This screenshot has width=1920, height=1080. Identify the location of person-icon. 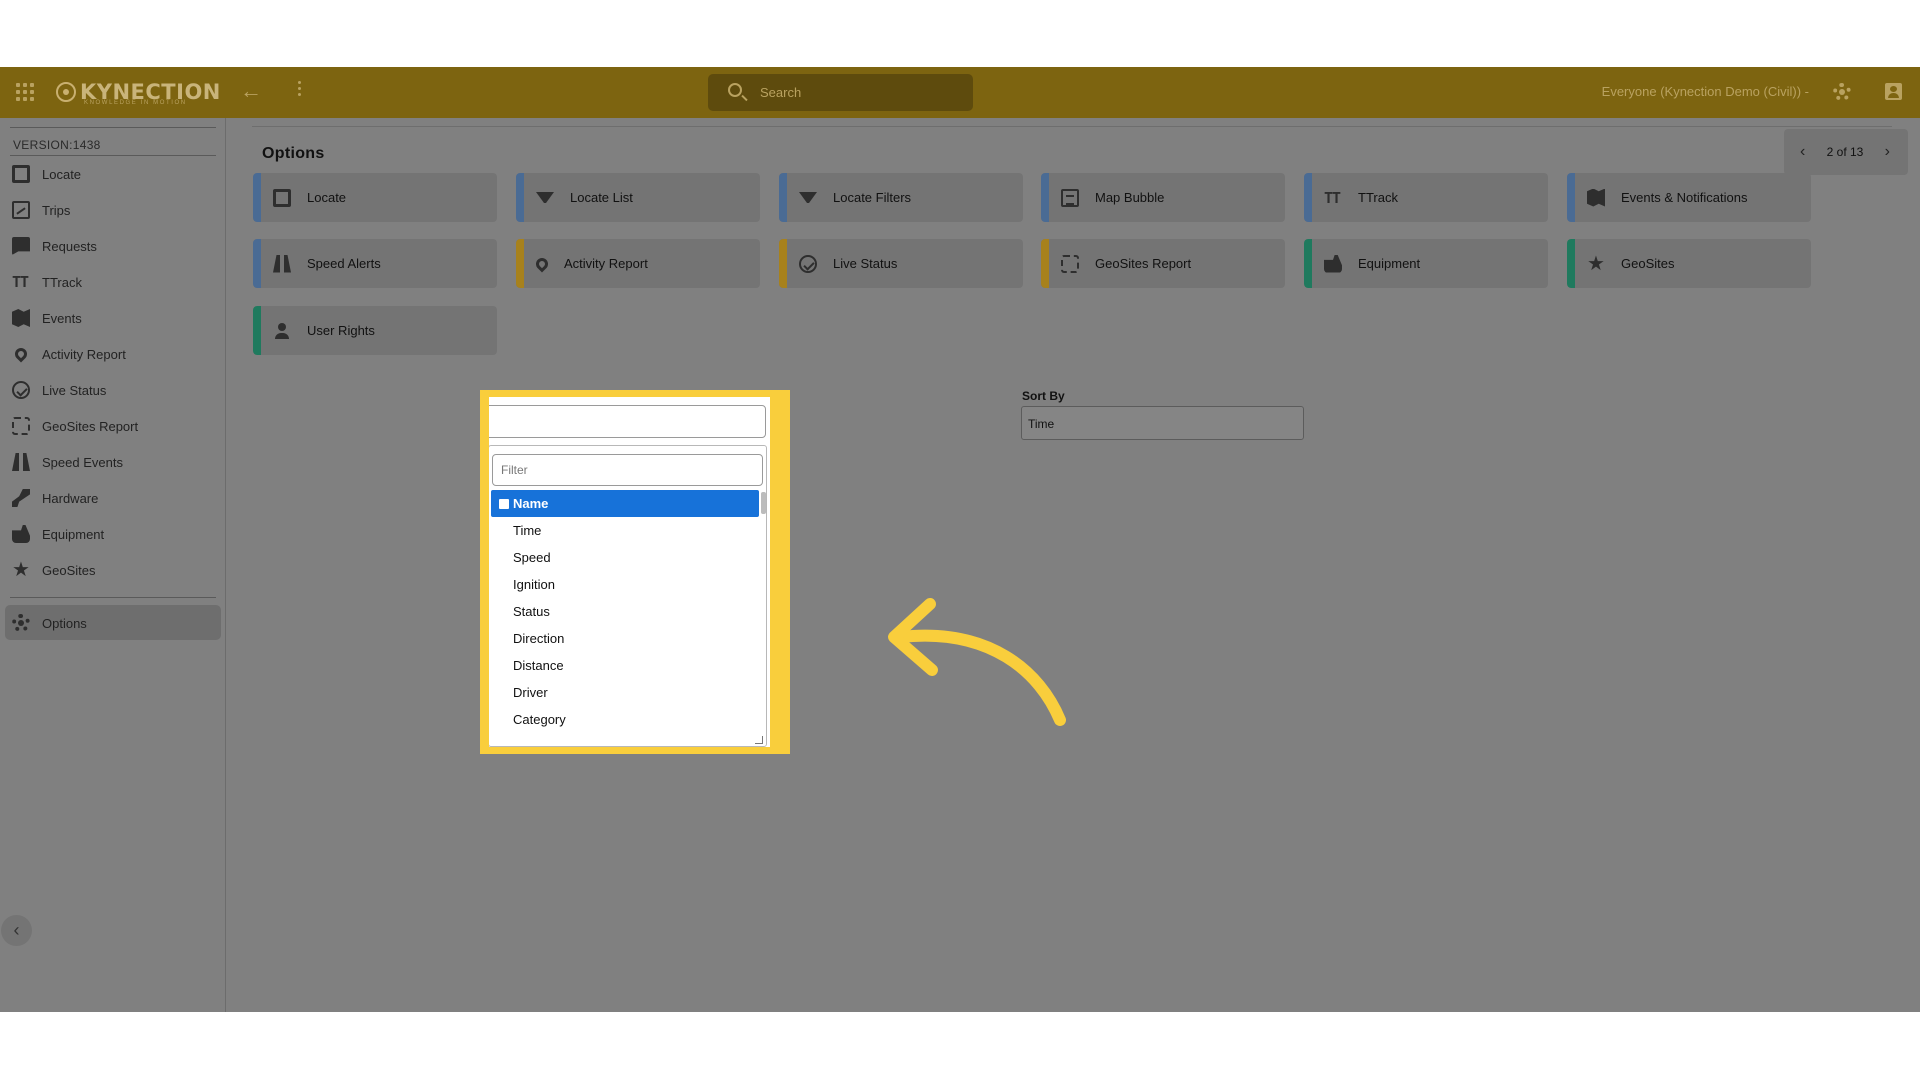
(282, 331).